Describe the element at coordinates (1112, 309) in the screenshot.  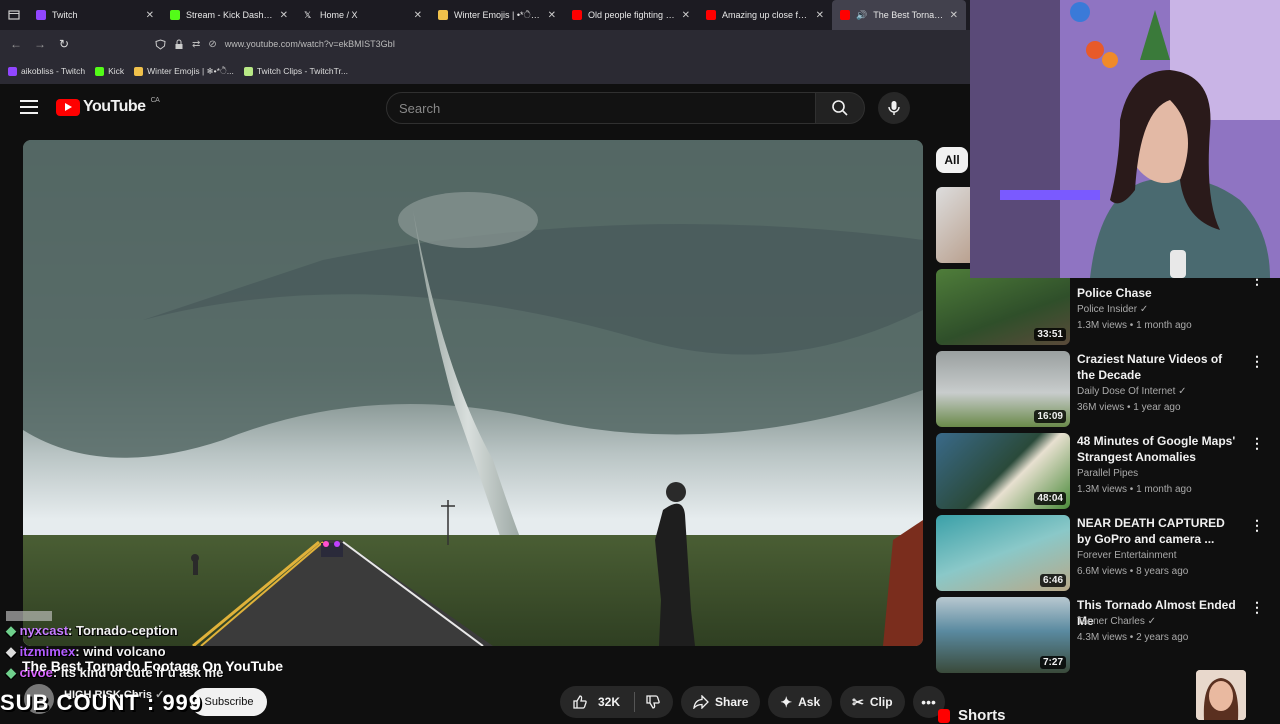
I see `channel-name: Police Insider ✓` at that location.